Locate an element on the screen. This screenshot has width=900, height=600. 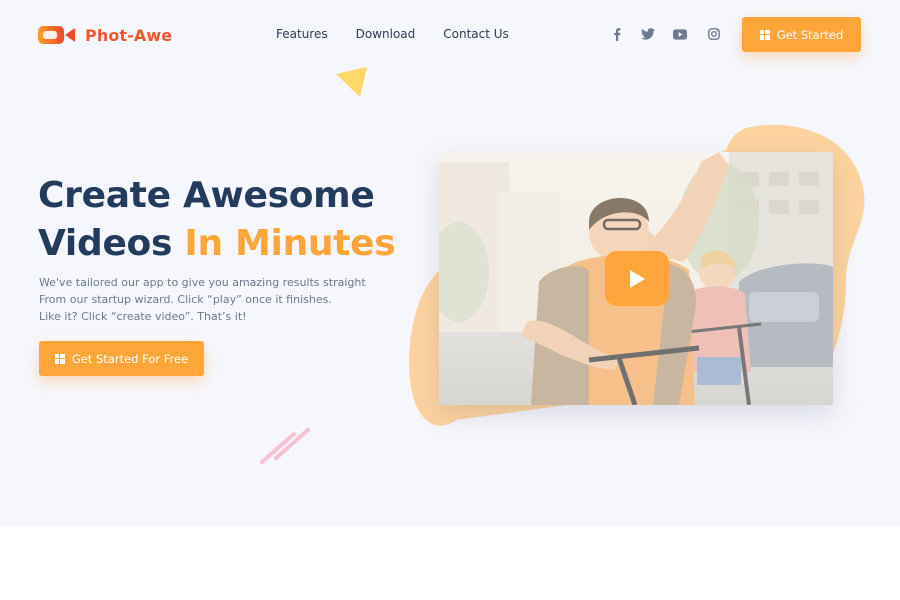
nav-link-contact-us: Contact Us is located at coordinates (476, 34).